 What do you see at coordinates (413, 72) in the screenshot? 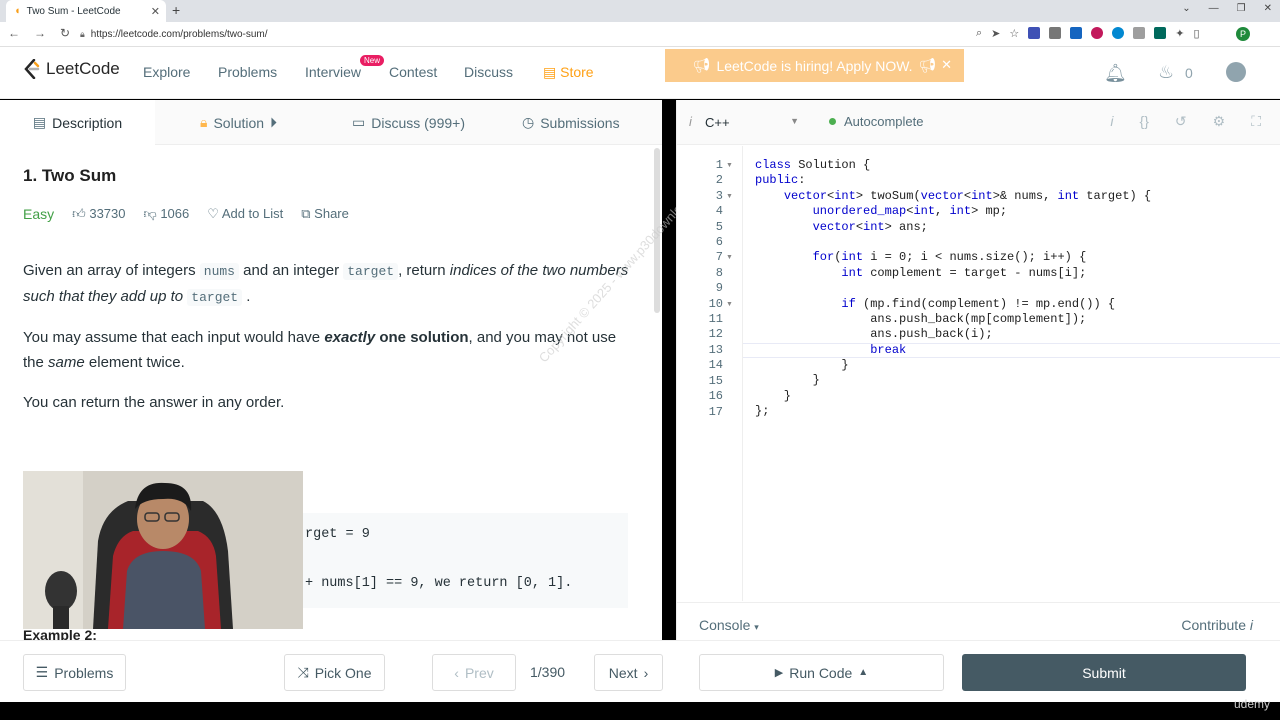
I see `nav-contest: Contest` at bounding box center [413, 72].